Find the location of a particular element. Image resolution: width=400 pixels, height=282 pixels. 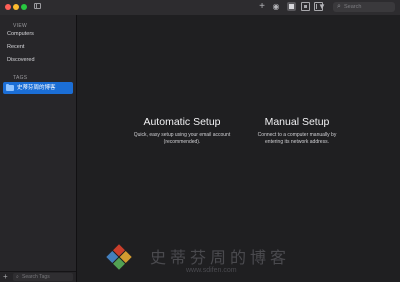

toolbar-search-input is located at coordinates (368, 7).